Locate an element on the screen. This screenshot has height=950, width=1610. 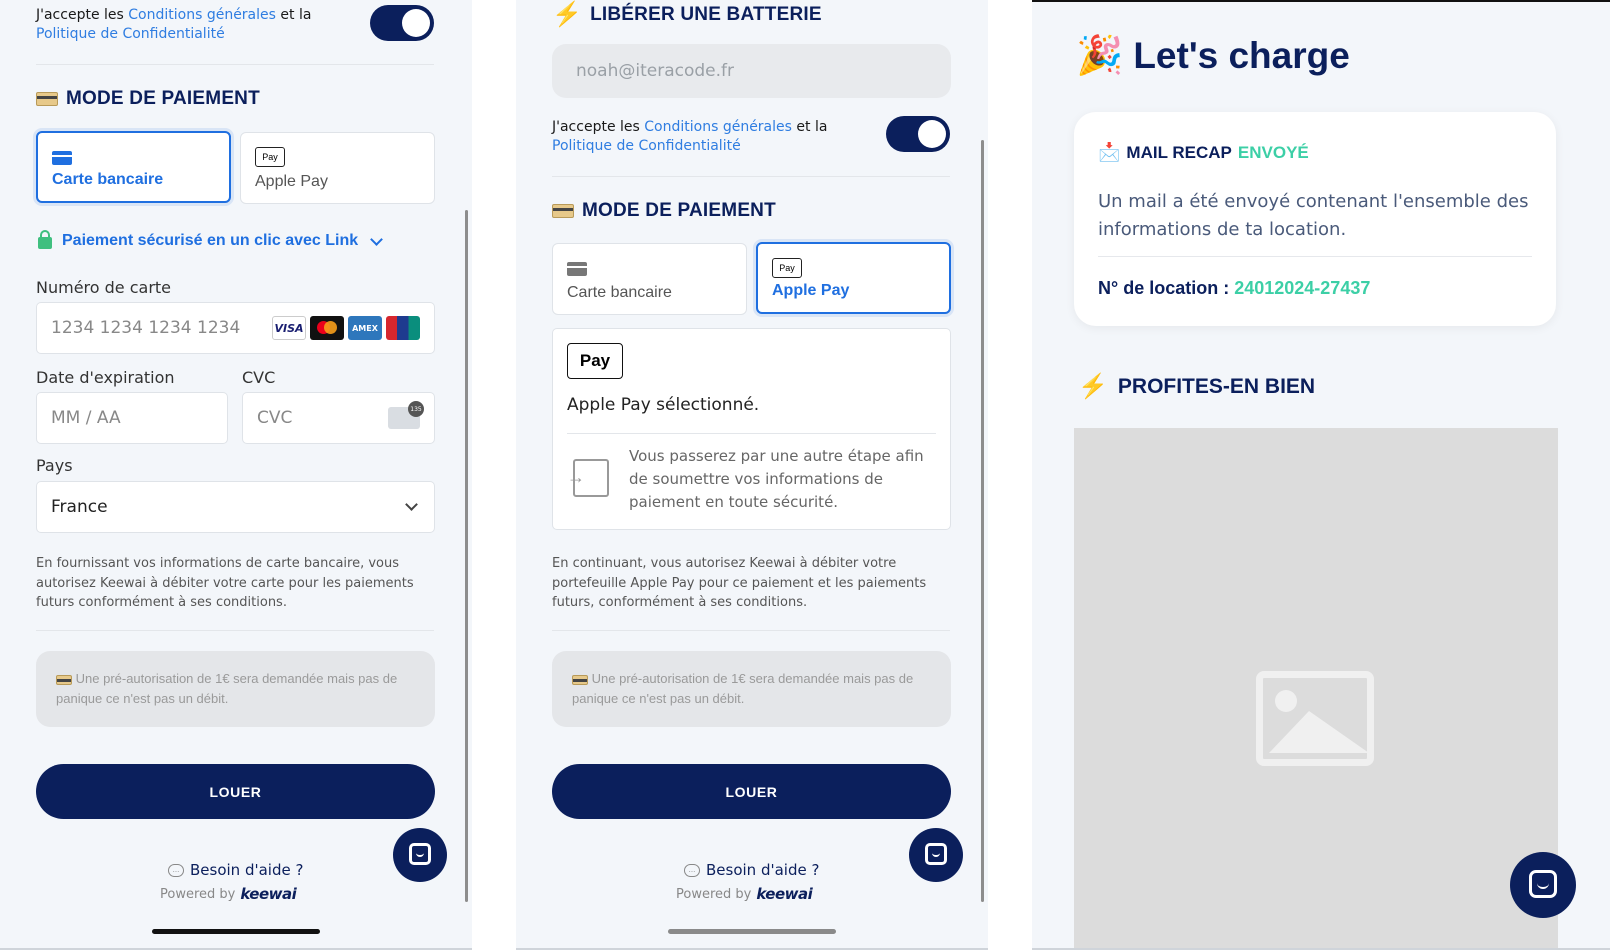
email-field: noah@iteracode.fr is located at coordinates (751, 71).